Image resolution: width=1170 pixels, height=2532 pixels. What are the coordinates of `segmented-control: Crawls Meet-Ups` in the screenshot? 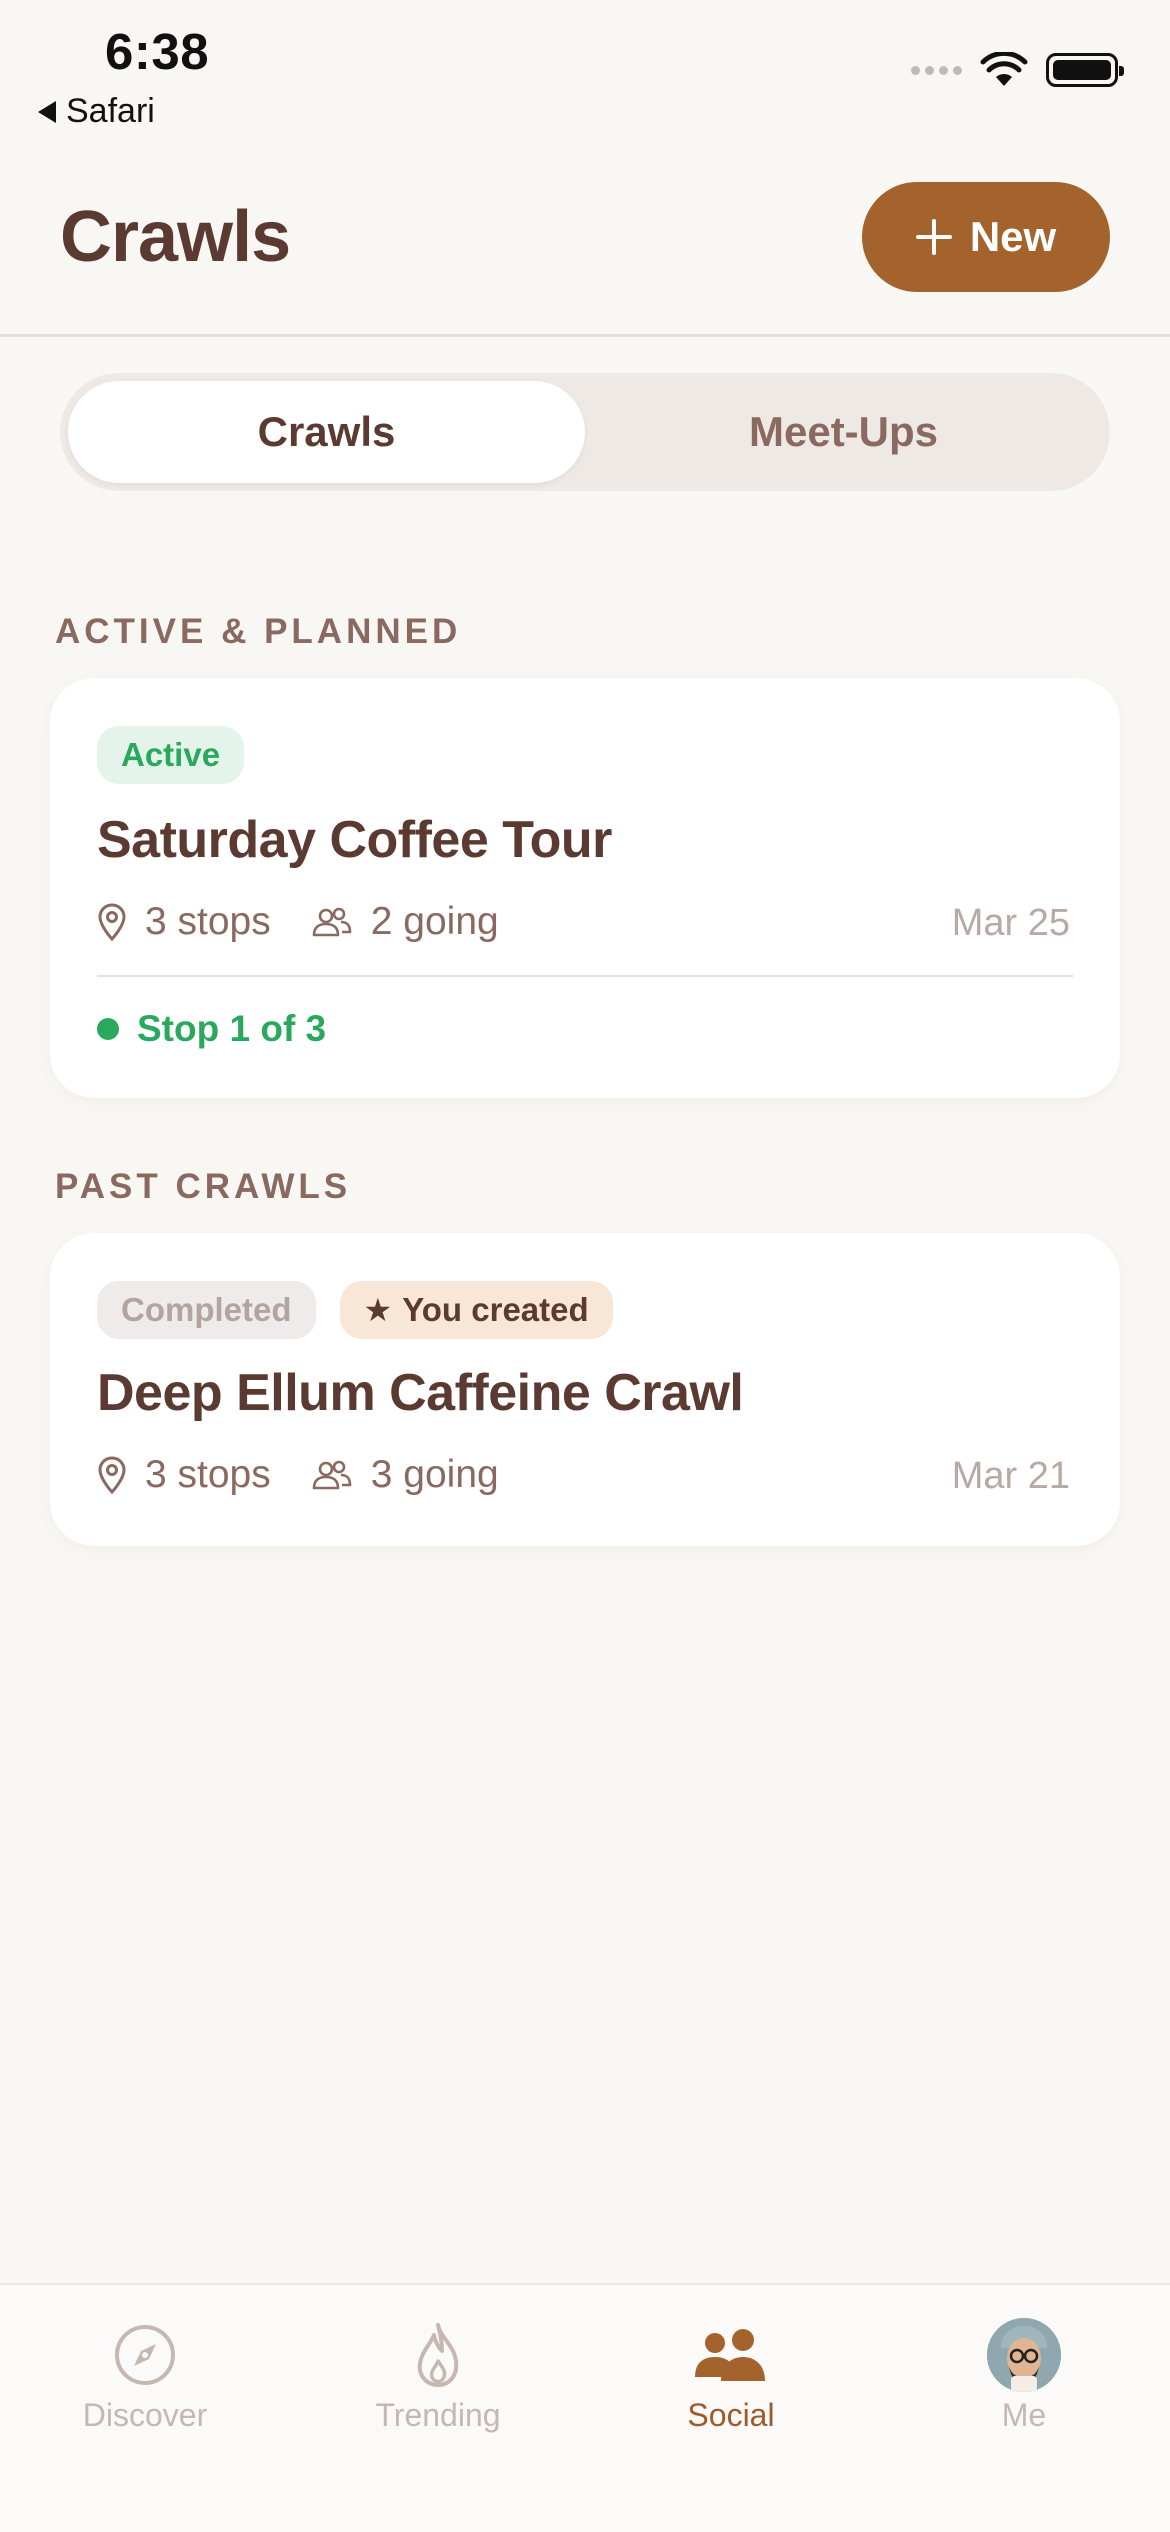 It's located at (585, 432).